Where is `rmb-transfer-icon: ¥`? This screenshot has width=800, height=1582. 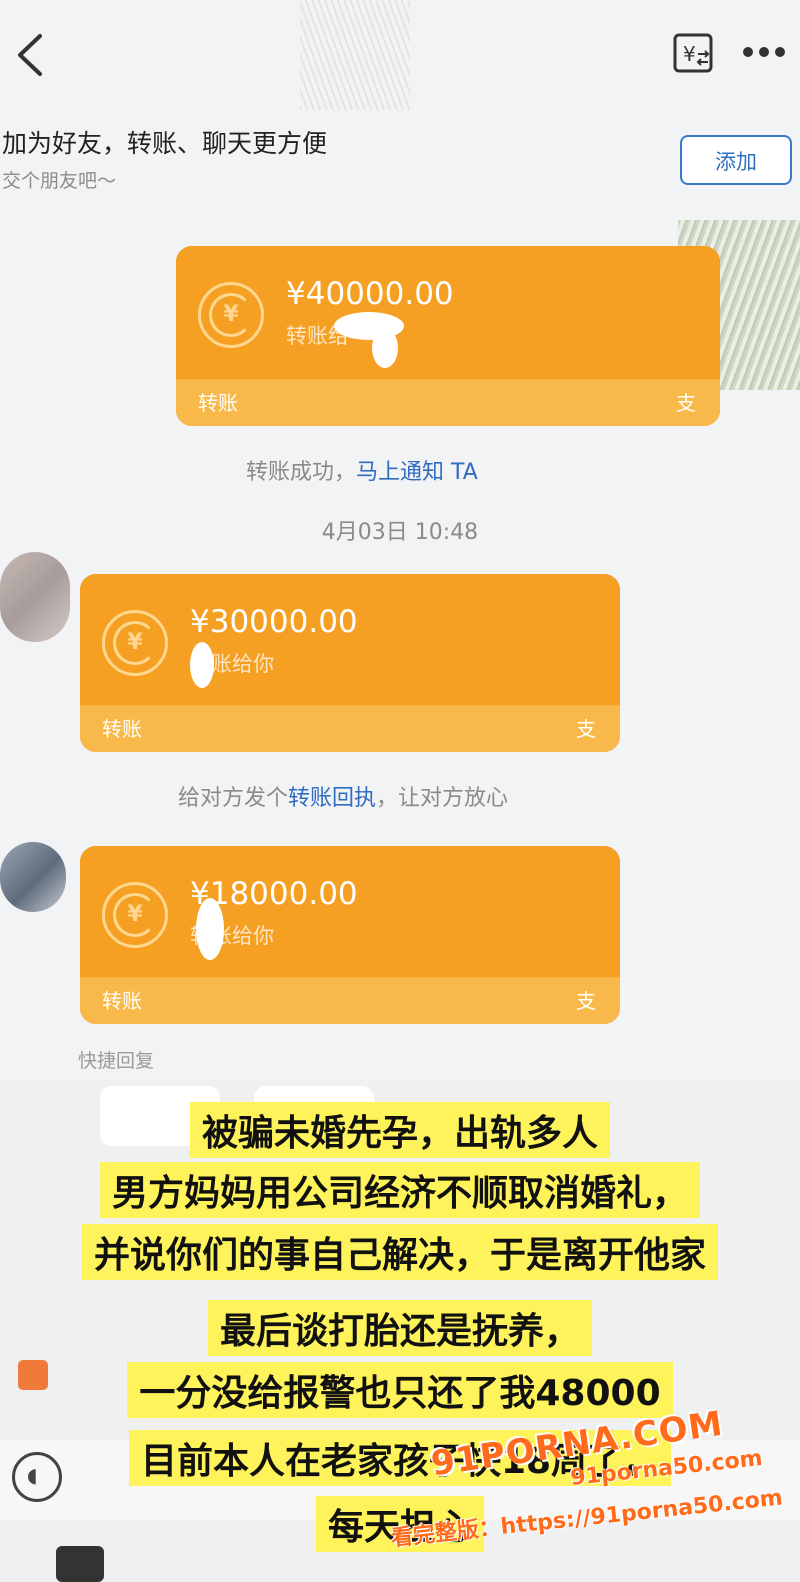
rmb-transfer-icon: ¥ is located at coordinates (694, 54).